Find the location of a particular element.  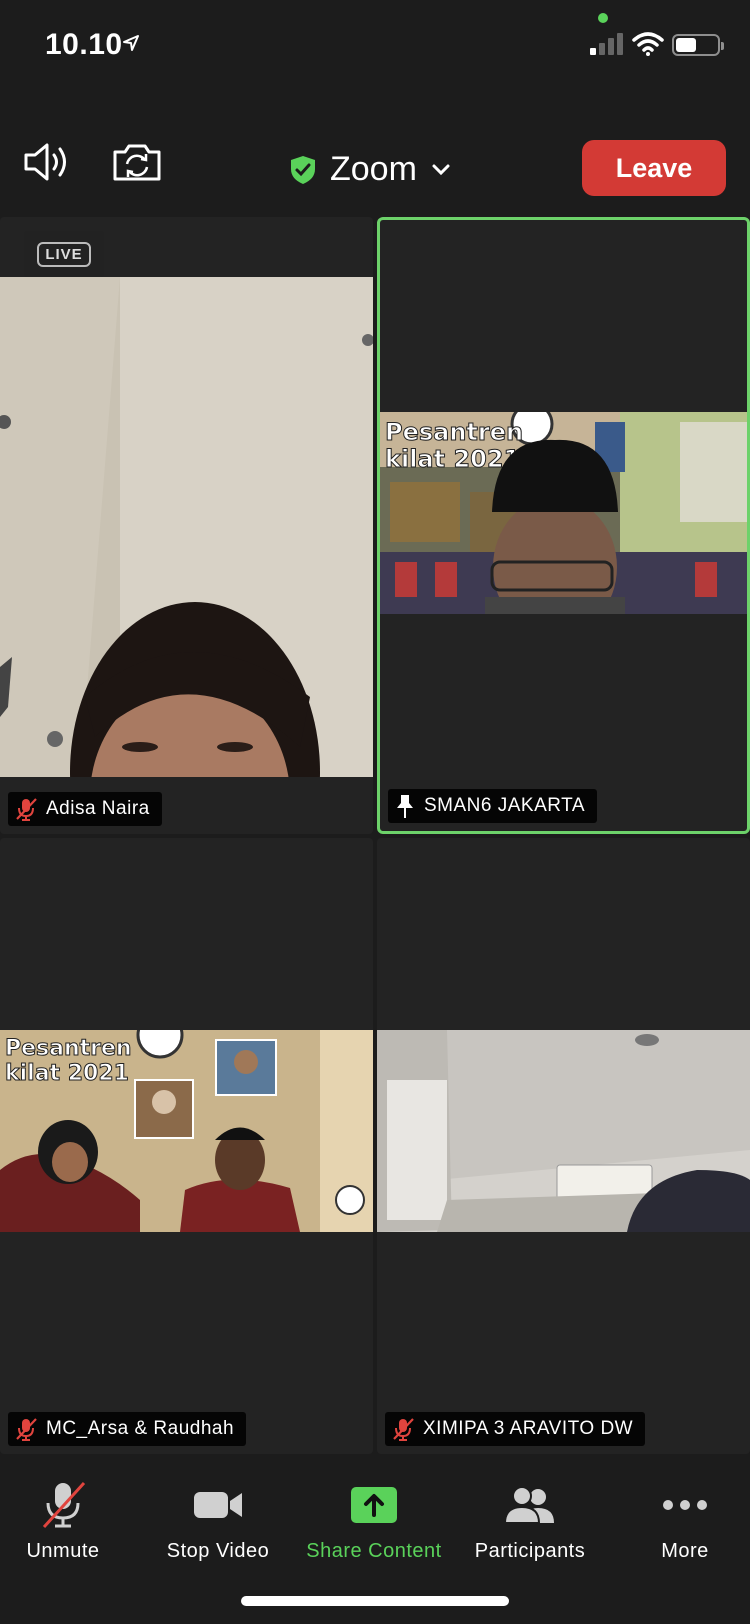

location-arrow-icon is located at coordinates (131, 43).